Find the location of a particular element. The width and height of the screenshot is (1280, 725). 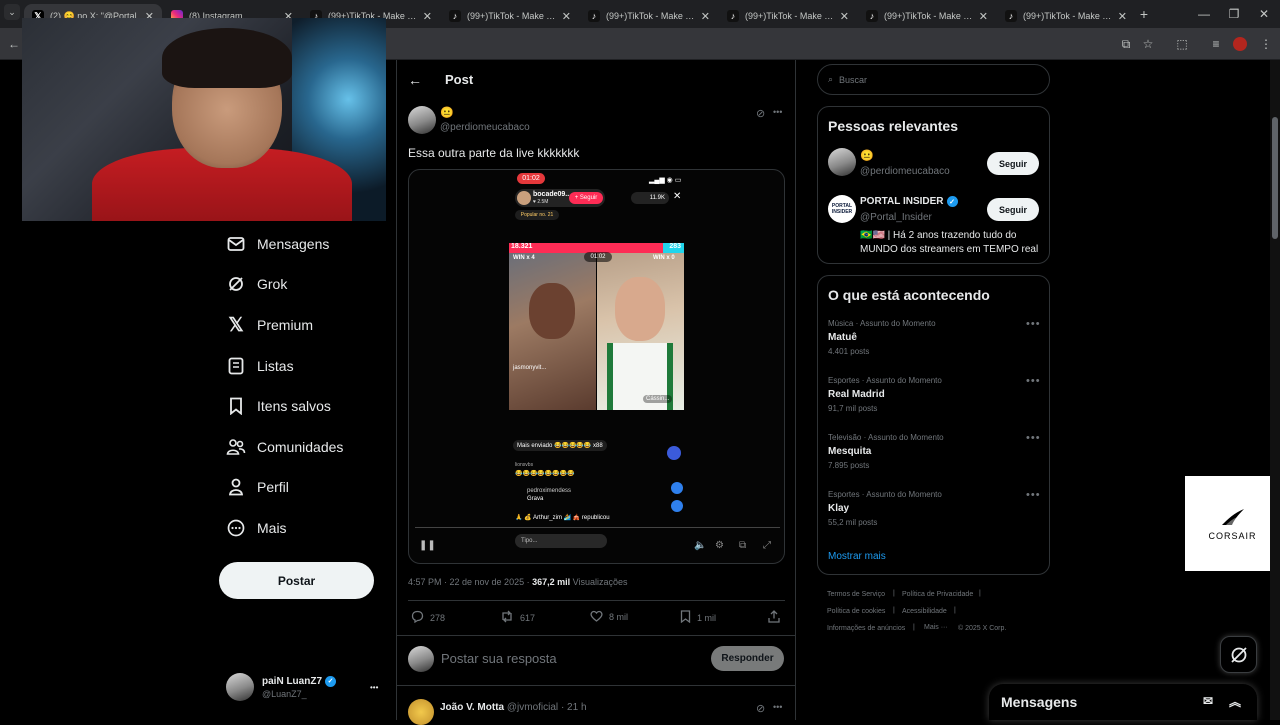

footer-link: Acessibilidade is located at coordinates (924, 611).